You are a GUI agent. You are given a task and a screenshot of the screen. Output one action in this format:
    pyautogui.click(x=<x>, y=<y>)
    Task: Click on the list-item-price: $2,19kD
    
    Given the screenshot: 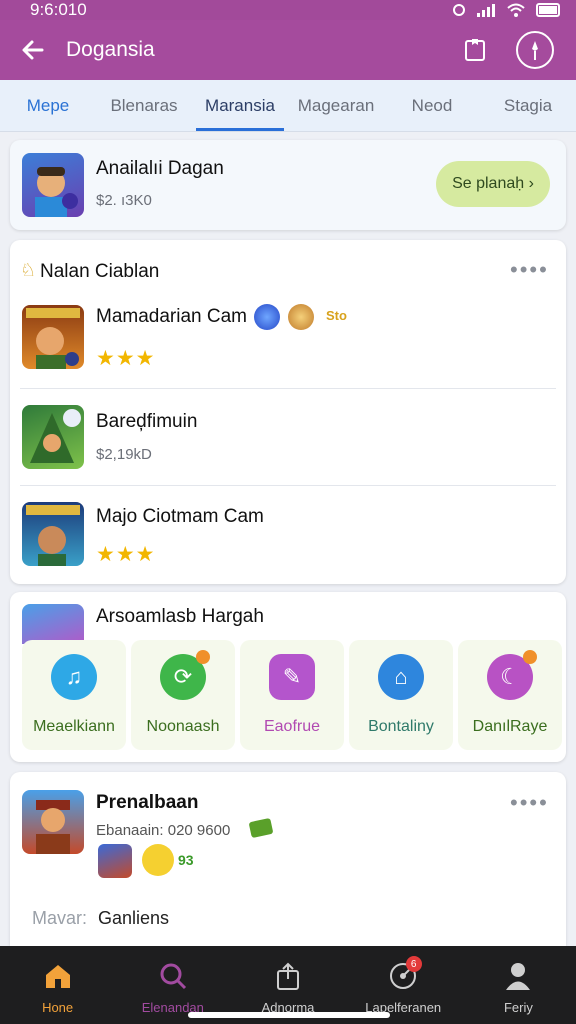 What is the action you would take?
    pyautogui.click(x=124, y=454)
    